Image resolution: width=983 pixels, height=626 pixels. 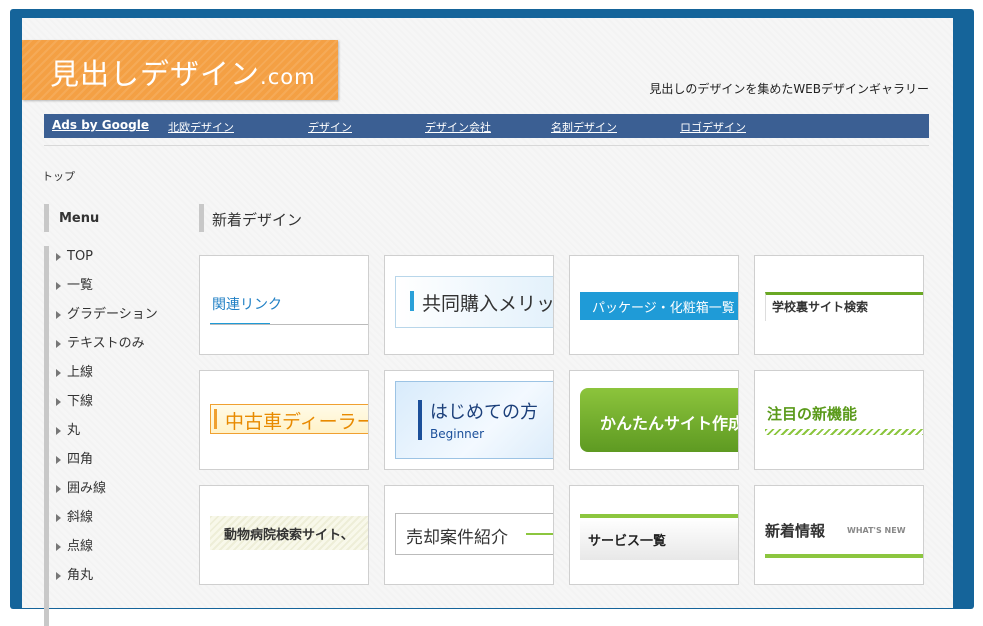 What do you see at coordinates (119, 376) in the screenshot?
I see `sidebar-item-overline: 上線` at bounding box center [119, 376].